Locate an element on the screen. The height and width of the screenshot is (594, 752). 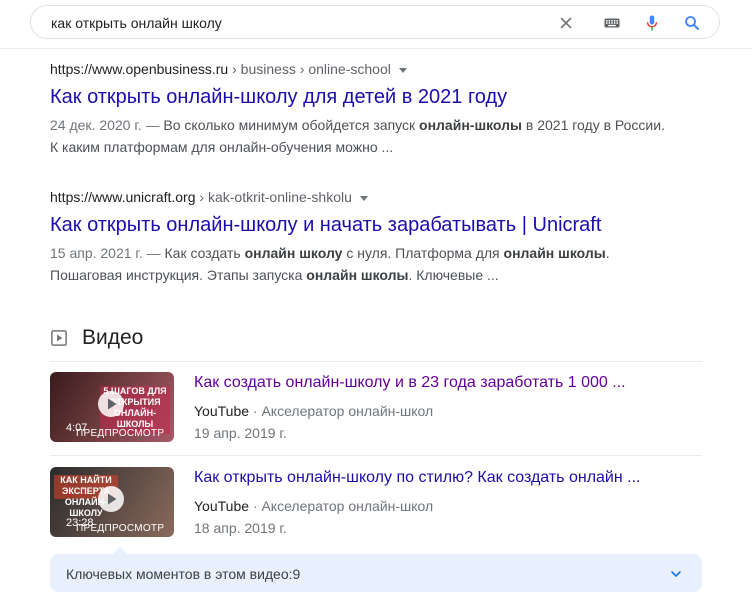
snippet-text: Во сколько минимум обойдется запуск is located at coordinates (291, 125).